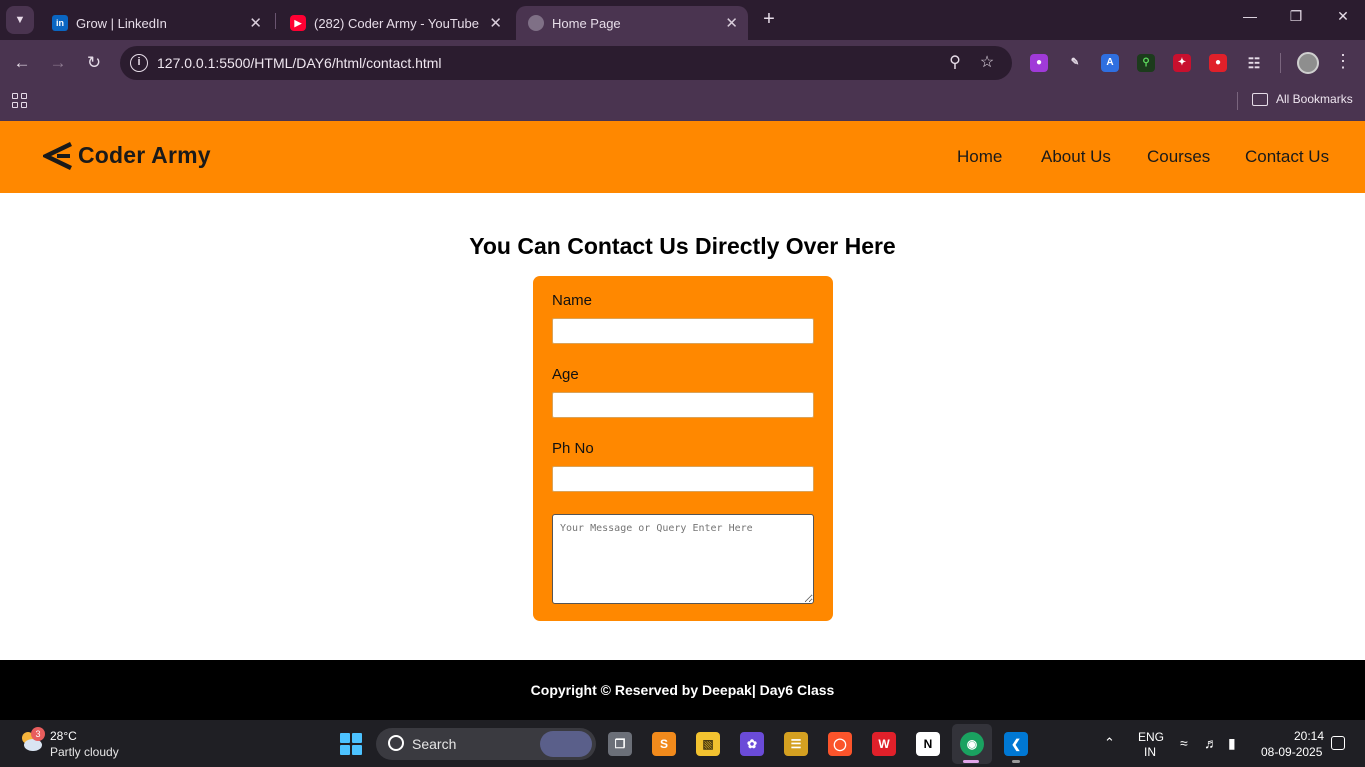  What do you see at coordinates (955, 63) in the screenshot?
I see `zoom-icon: ⚲` at bounding box center [955, 63].